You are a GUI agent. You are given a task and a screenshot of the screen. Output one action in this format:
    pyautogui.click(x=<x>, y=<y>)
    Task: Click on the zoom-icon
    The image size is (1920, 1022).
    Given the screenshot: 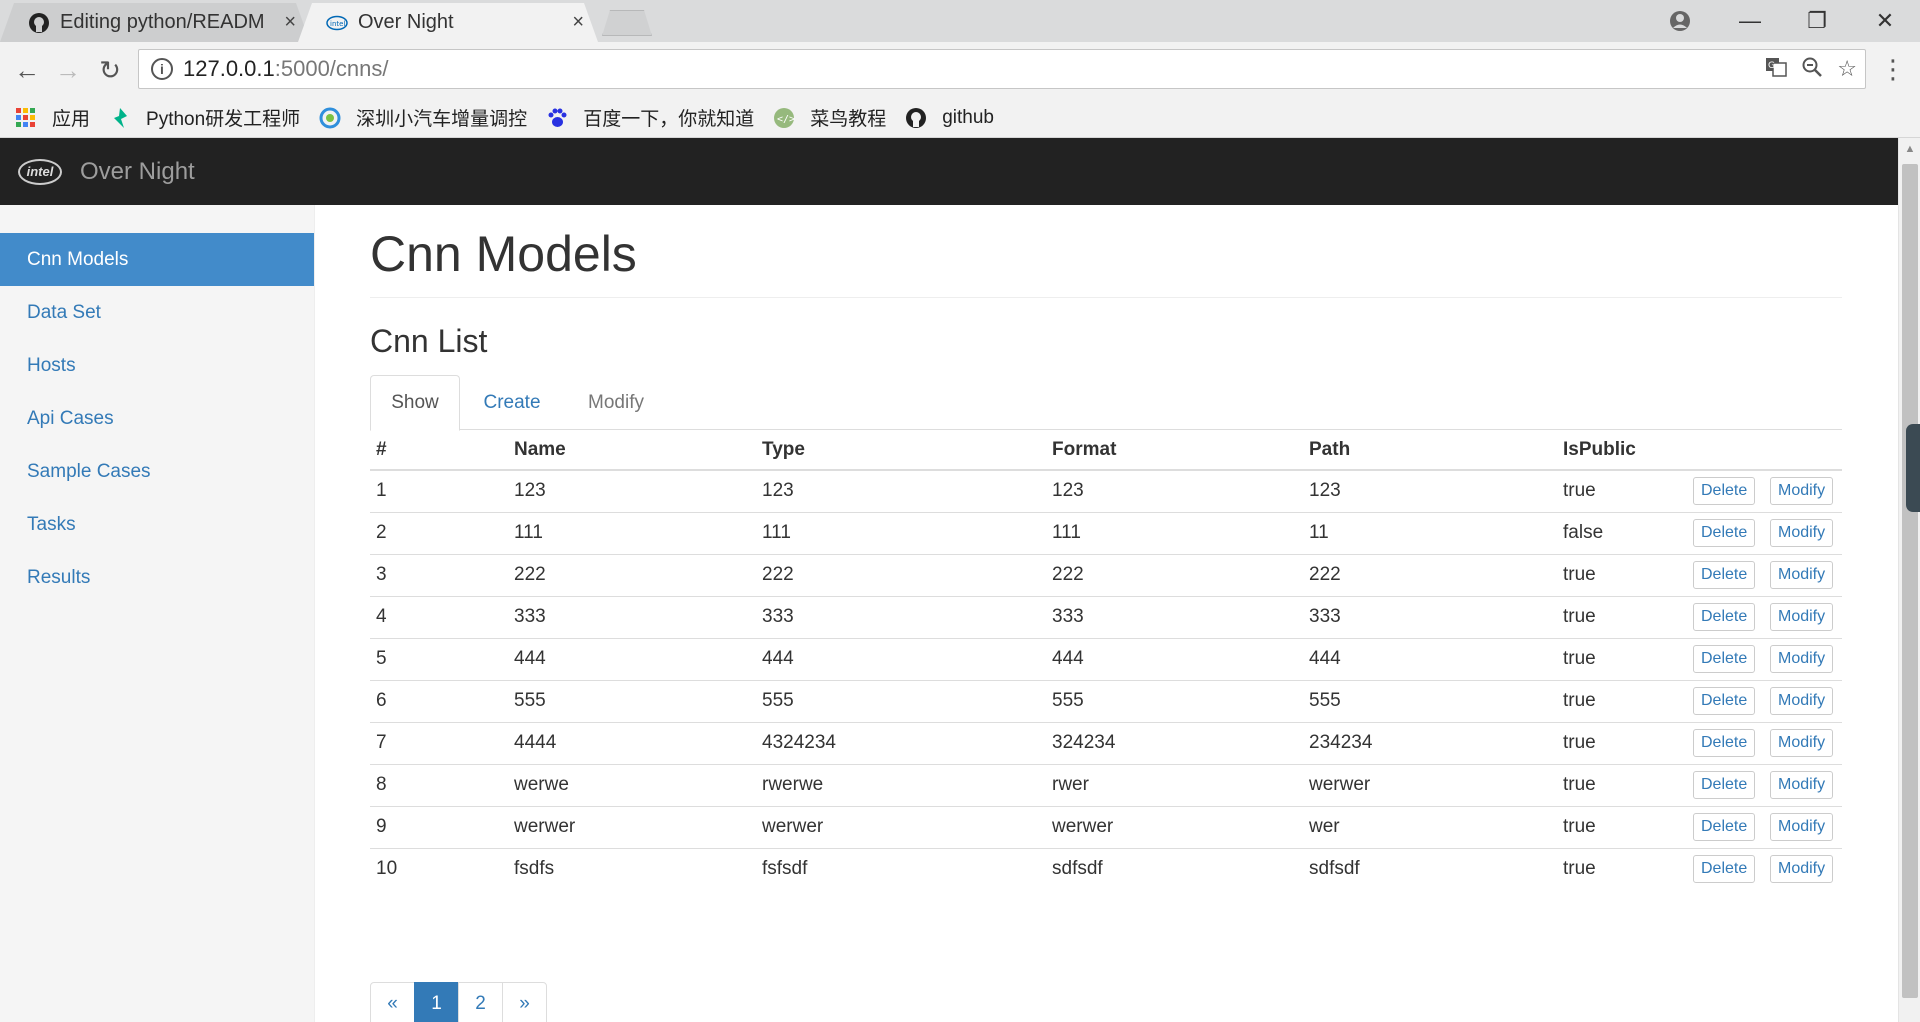 What is the action you would take?
    pyautogui.click(x=1812, y=70)
    